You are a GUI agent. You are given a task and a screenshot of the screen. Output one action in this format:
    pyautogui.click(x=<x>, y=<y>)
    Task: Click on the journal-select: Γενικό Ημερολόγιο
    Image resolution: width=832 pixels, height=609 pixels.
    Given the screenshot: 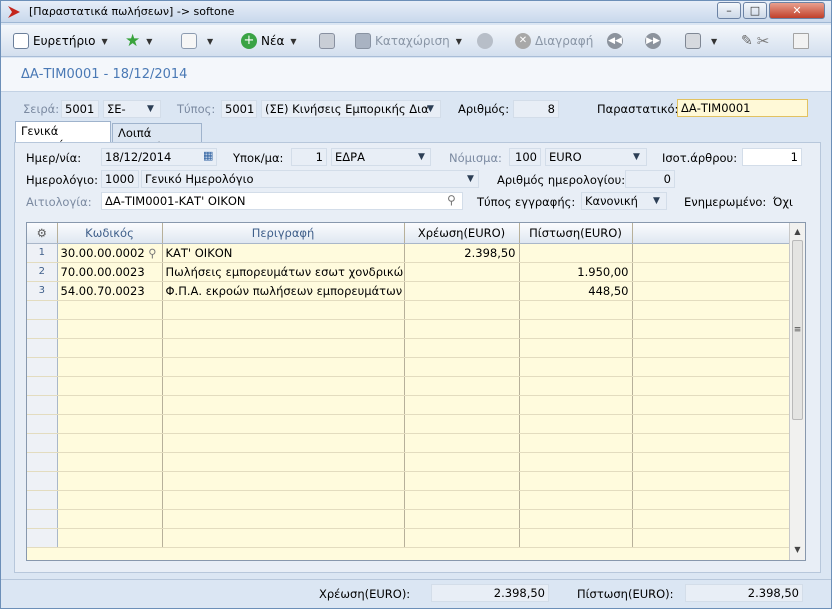 What is the action you would take?
    pyautogui.click(x=310, y=179)
    